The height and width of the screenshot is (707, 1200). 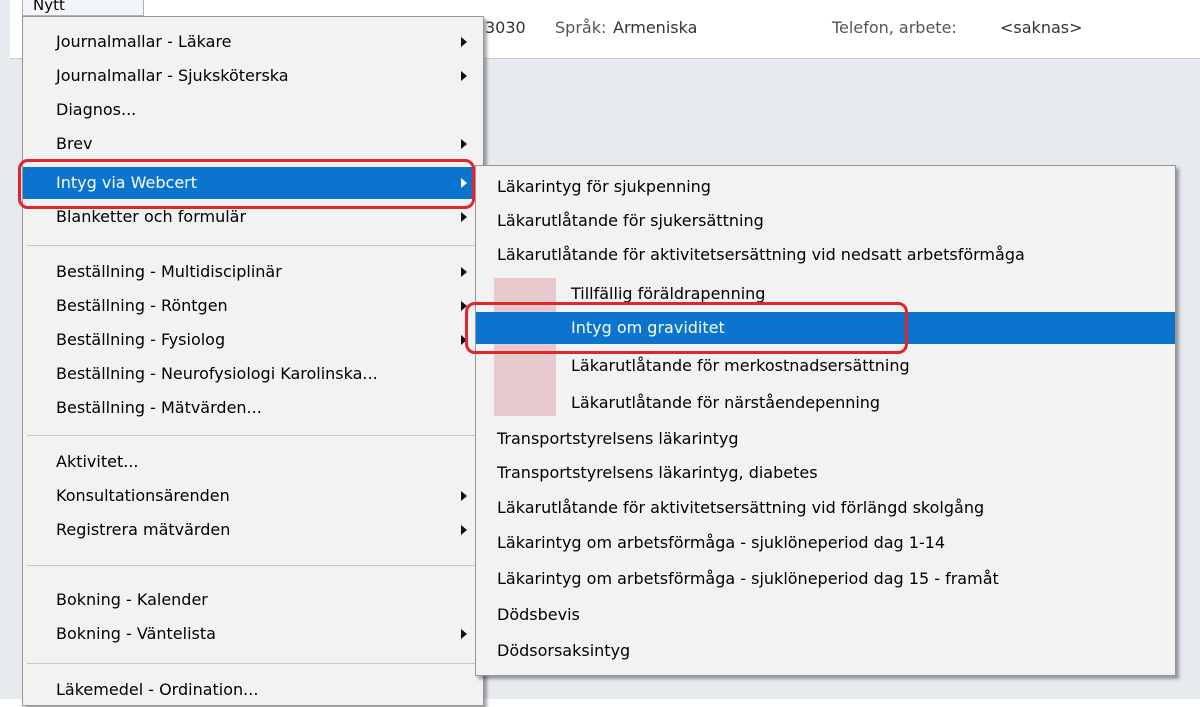 What do you see at coordinates (505, 27) in the screenshot?
I see `patient-code: 3030` at bounding box center [505, 27].